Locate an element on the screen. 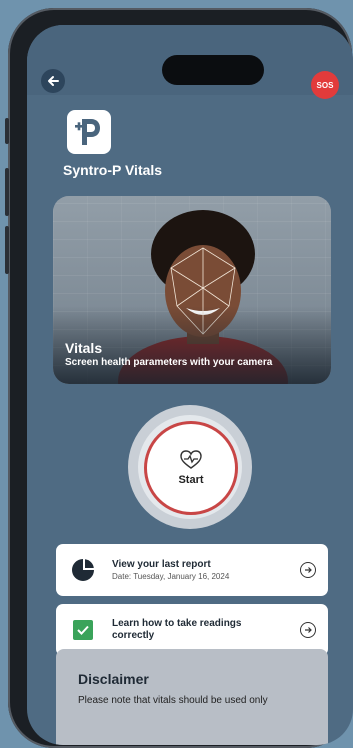  syntro-p-plus-logo is located at coordinates (87, 132).